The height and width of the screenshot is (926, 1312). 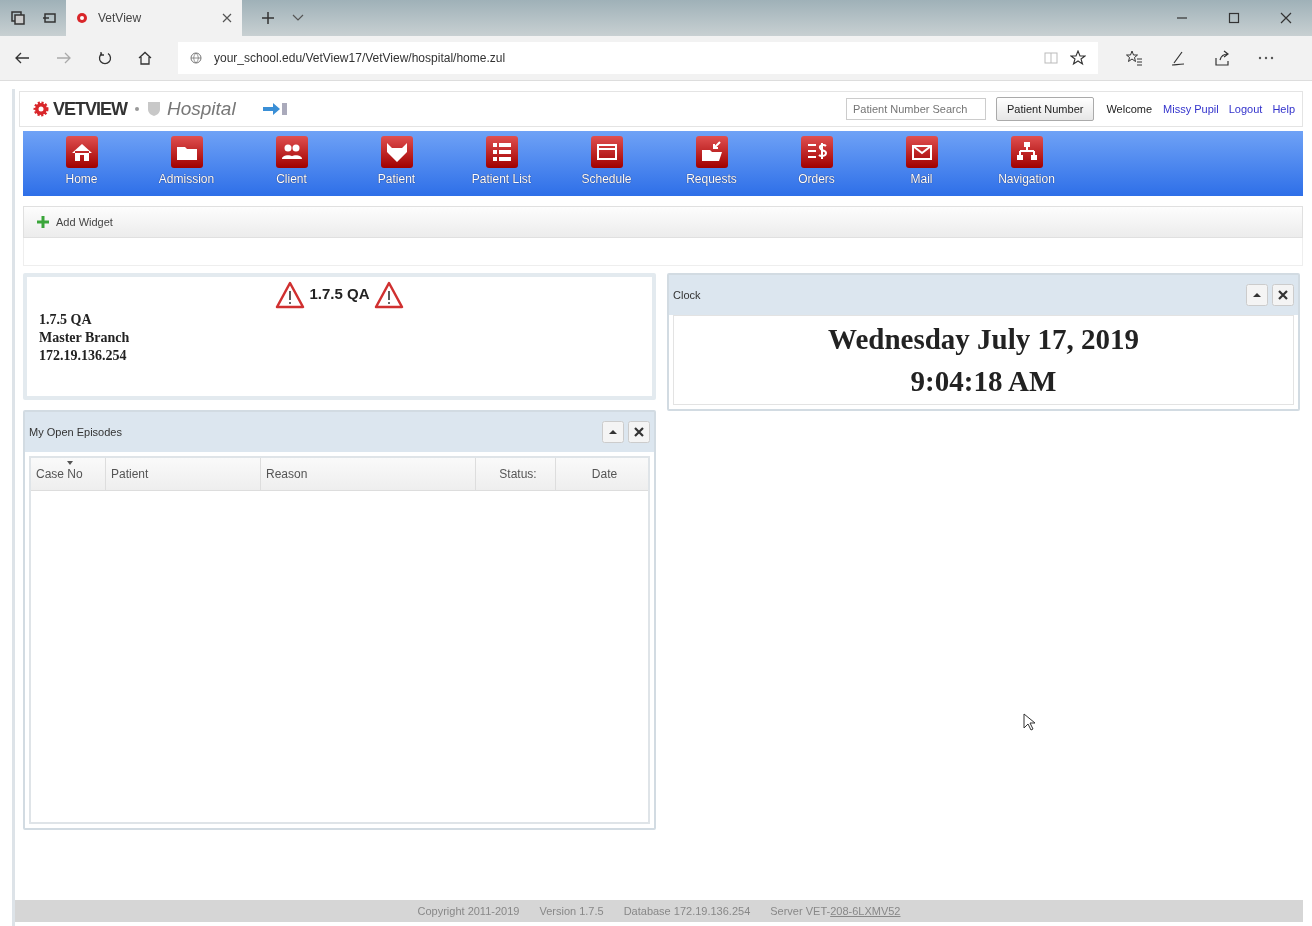 I want to click on shield-icon, so click(x=154, y=109).